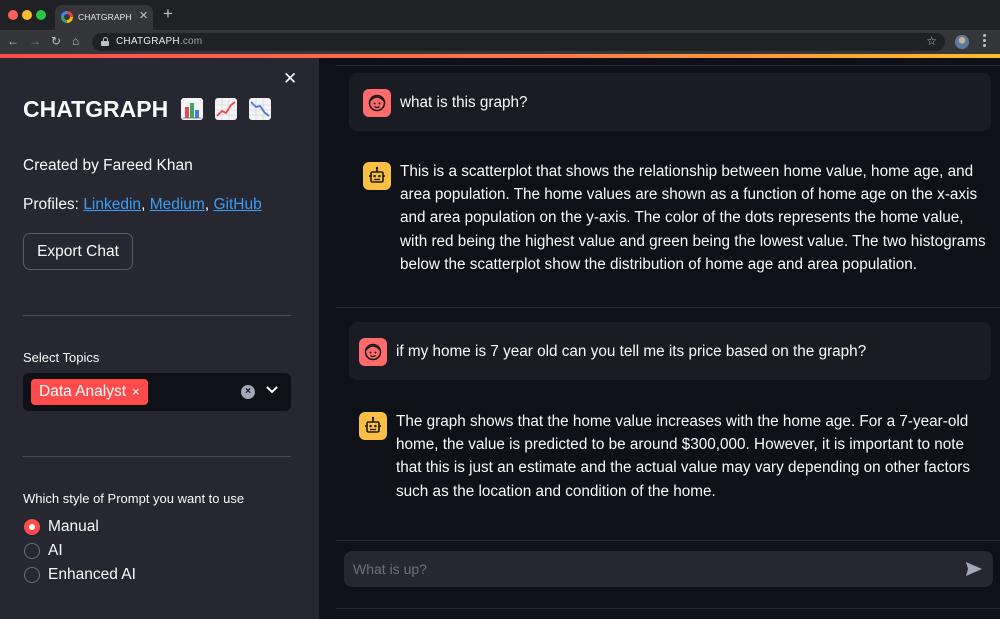 This screenshot has width=1000, height=619. Describe the element at coordinates (67, 17) in the screenshot. I see `google-favicon-icon` at that location.